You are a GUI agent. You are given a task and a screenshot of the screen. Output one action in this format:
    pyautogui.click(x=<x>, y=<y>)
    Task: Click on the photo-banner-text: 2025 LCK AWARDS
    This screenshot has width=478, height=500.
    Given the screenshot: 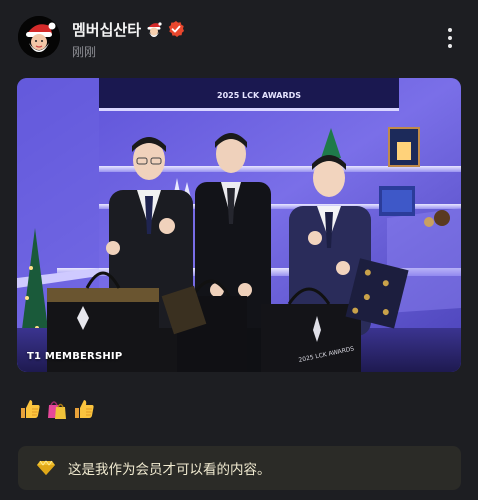 What is the action you would take?
    pyautogui.click(x=259, y=95)
    